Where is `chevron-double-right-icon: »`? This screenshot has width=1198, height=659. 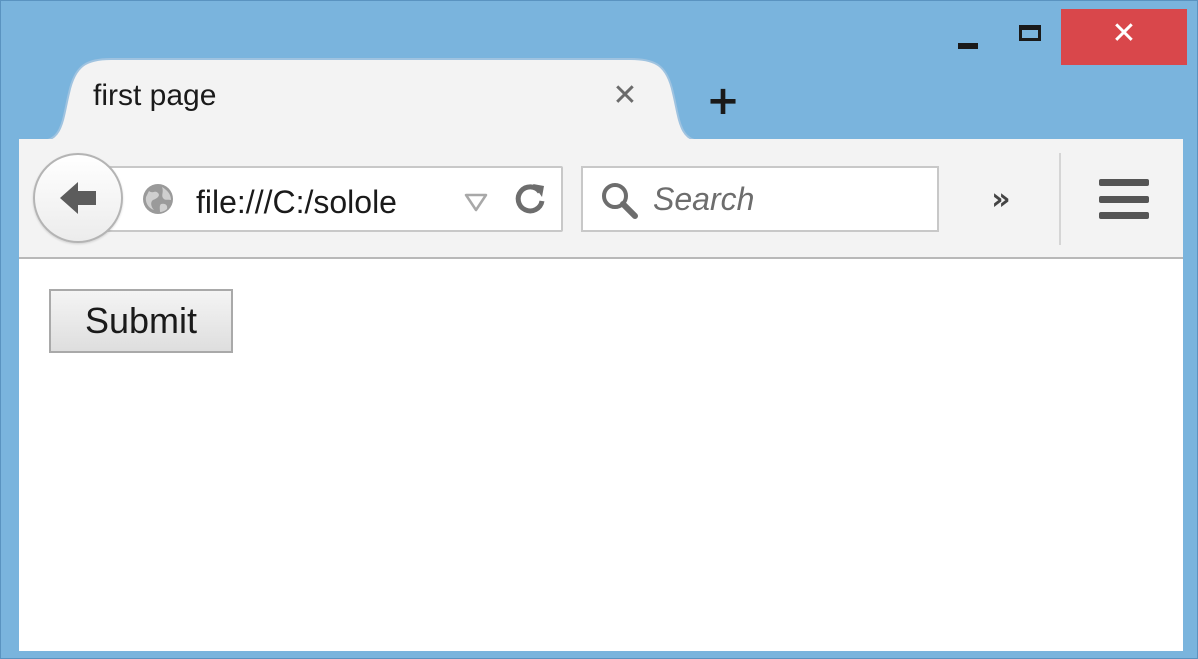
chevron-double-right-icon: » is located at coordinates (1001, 199).